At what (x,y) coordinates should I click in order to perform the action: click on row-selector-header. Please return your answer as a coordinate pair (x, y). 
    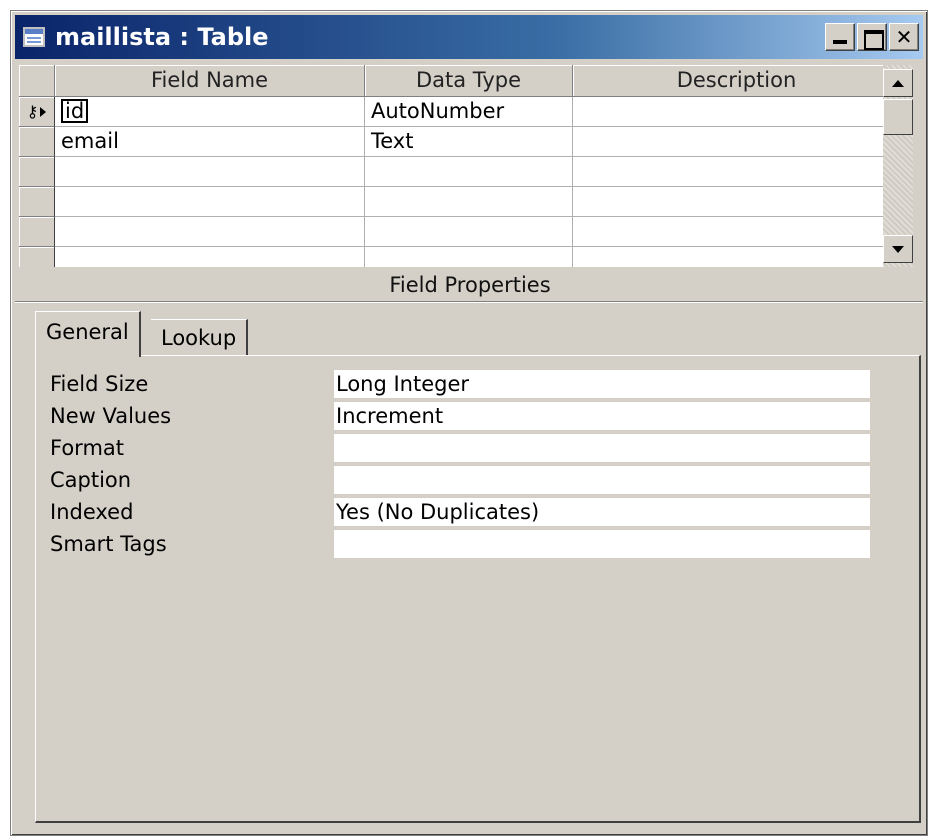
    Looking at the image, I should click on (37, 81).